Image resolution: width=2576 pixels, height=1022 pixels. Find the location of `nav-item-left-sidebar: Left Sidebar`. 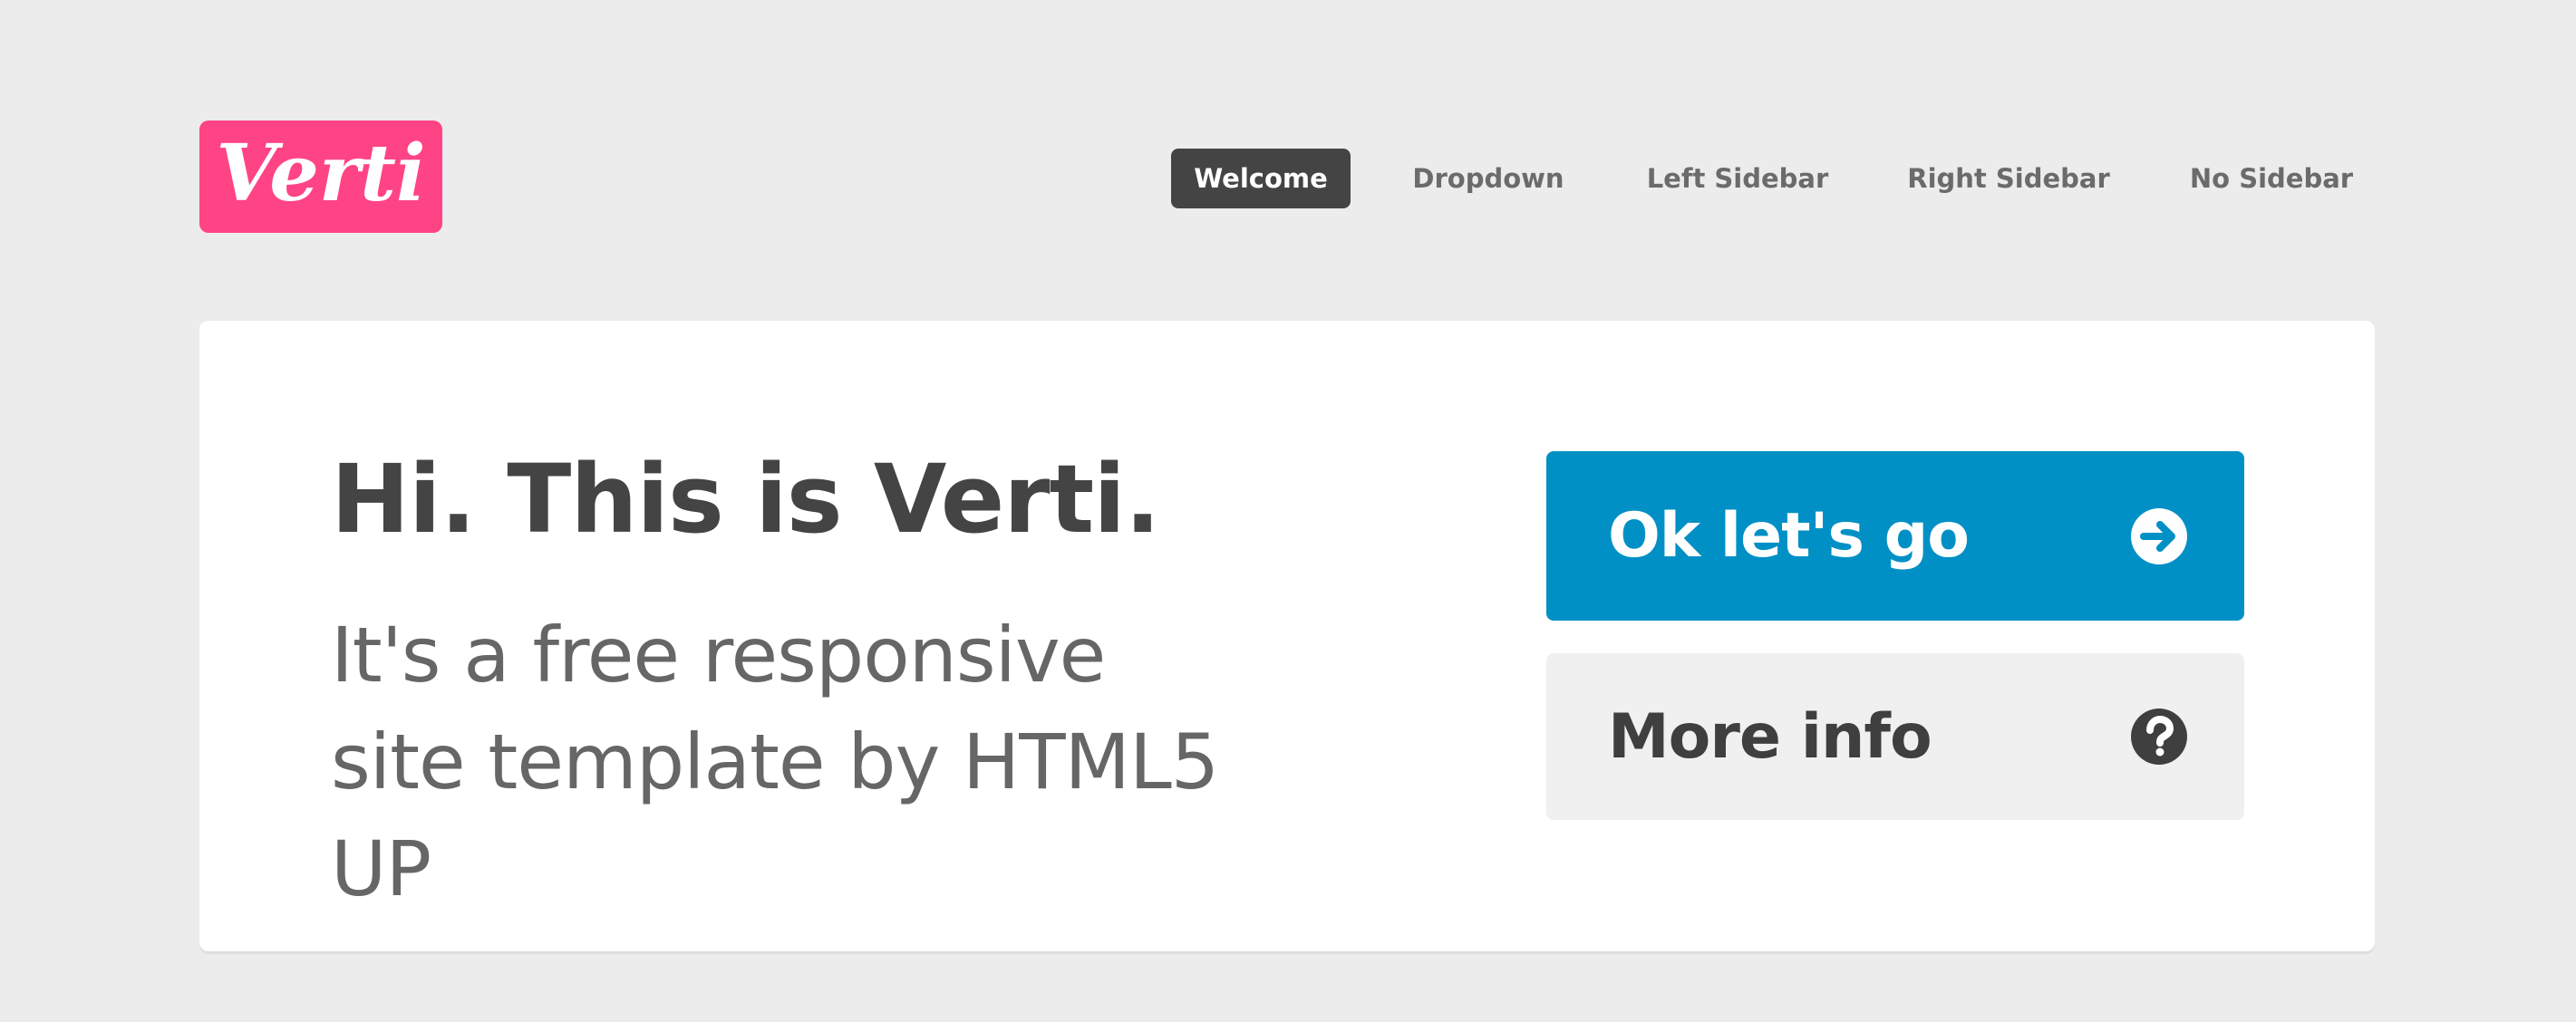

nav-item-left-sidebar: Left Sidebar is located at coordinates (1737, 178).